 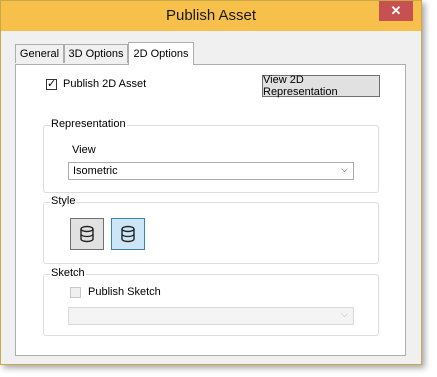 I want to click on cylinder-shaded-icon, so click(x=87, y=234).